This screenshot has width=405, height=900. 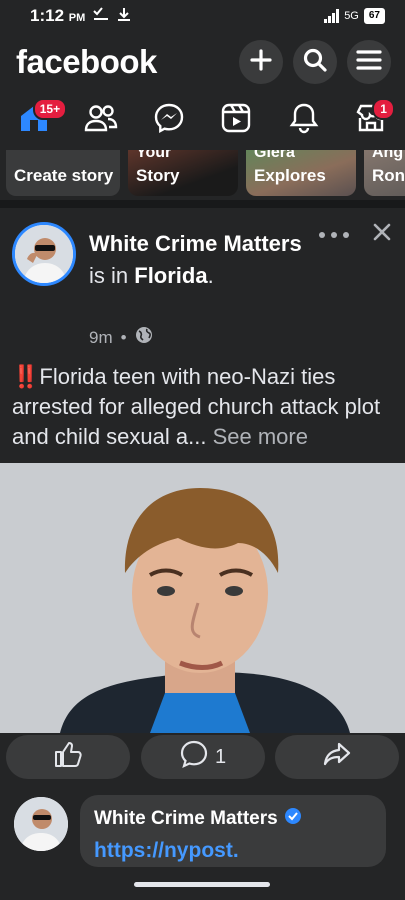 What do you see at coordinates (195, 243) in the screenshot?
I see `post-author: White Crime Matters` at bounding box center [195, 243].